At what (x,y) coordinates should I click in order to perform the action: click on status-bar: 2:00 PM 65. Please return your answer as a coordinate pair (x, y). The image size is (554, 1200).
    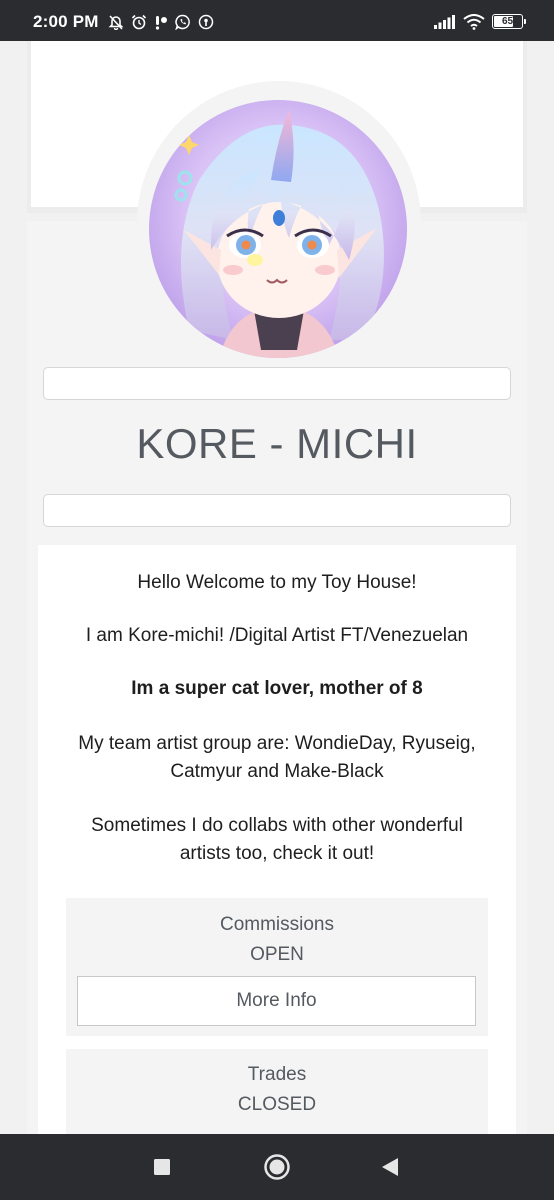
    Looking at the image, I should click on (277, 20).